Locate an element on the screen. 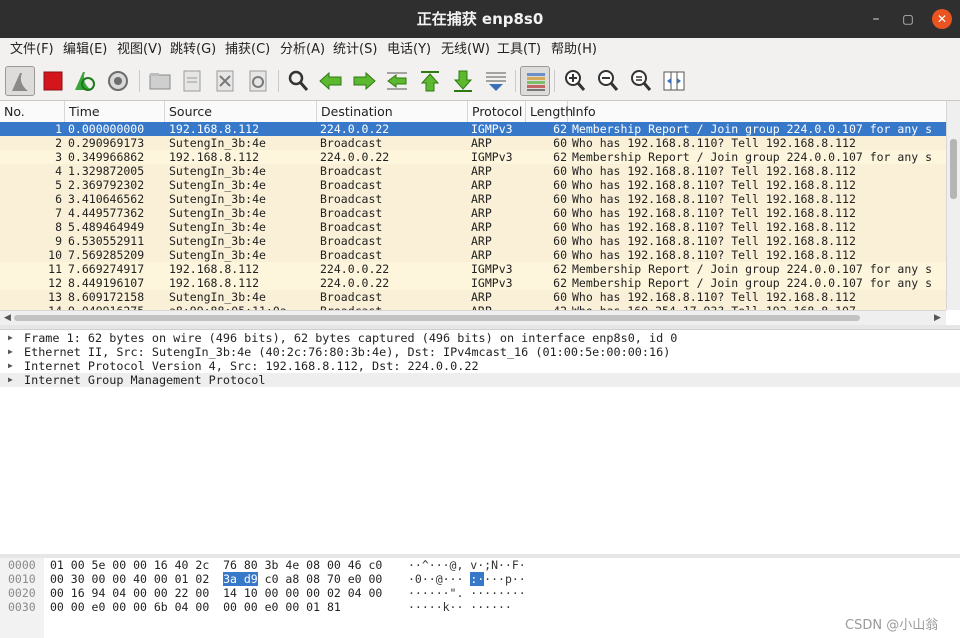  go-first-icon is located at coordinates (430, 81).